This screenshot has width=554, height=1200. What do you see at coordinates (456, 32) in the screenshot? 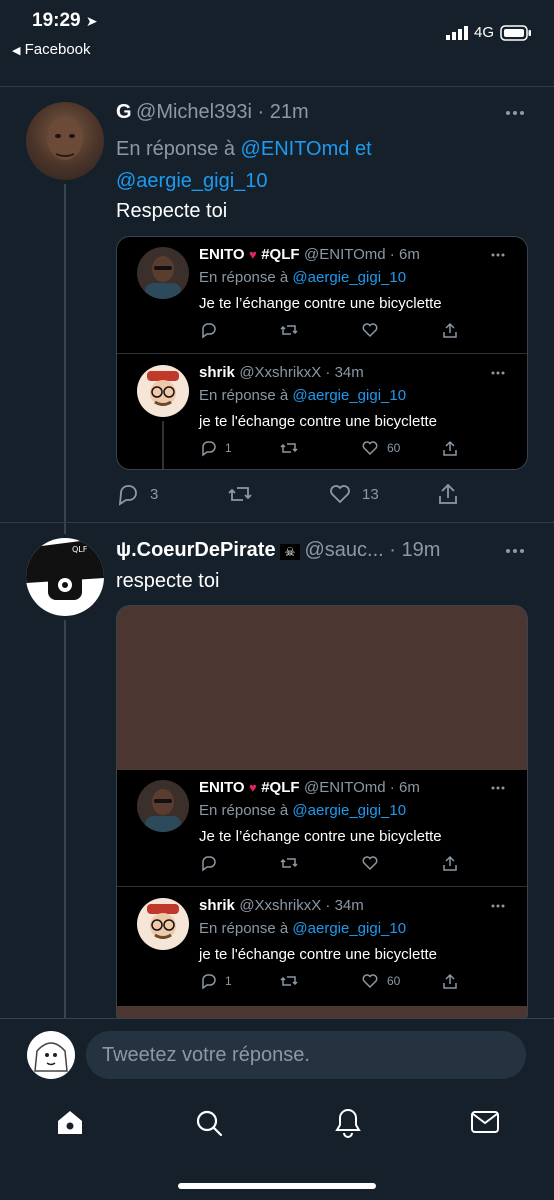
I see `signal-icon` at bounding box center [456, 32].